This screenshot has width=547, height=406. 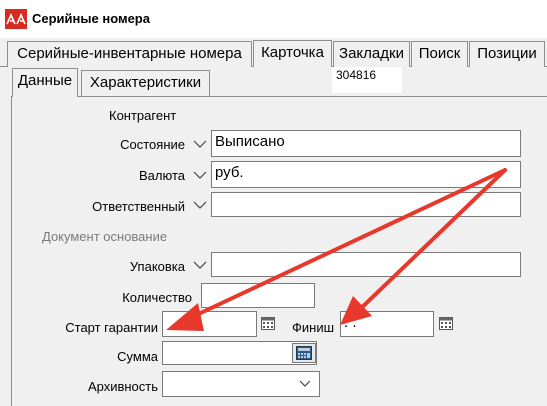 I want to click on calculator-button, so click(x=304, y=353).